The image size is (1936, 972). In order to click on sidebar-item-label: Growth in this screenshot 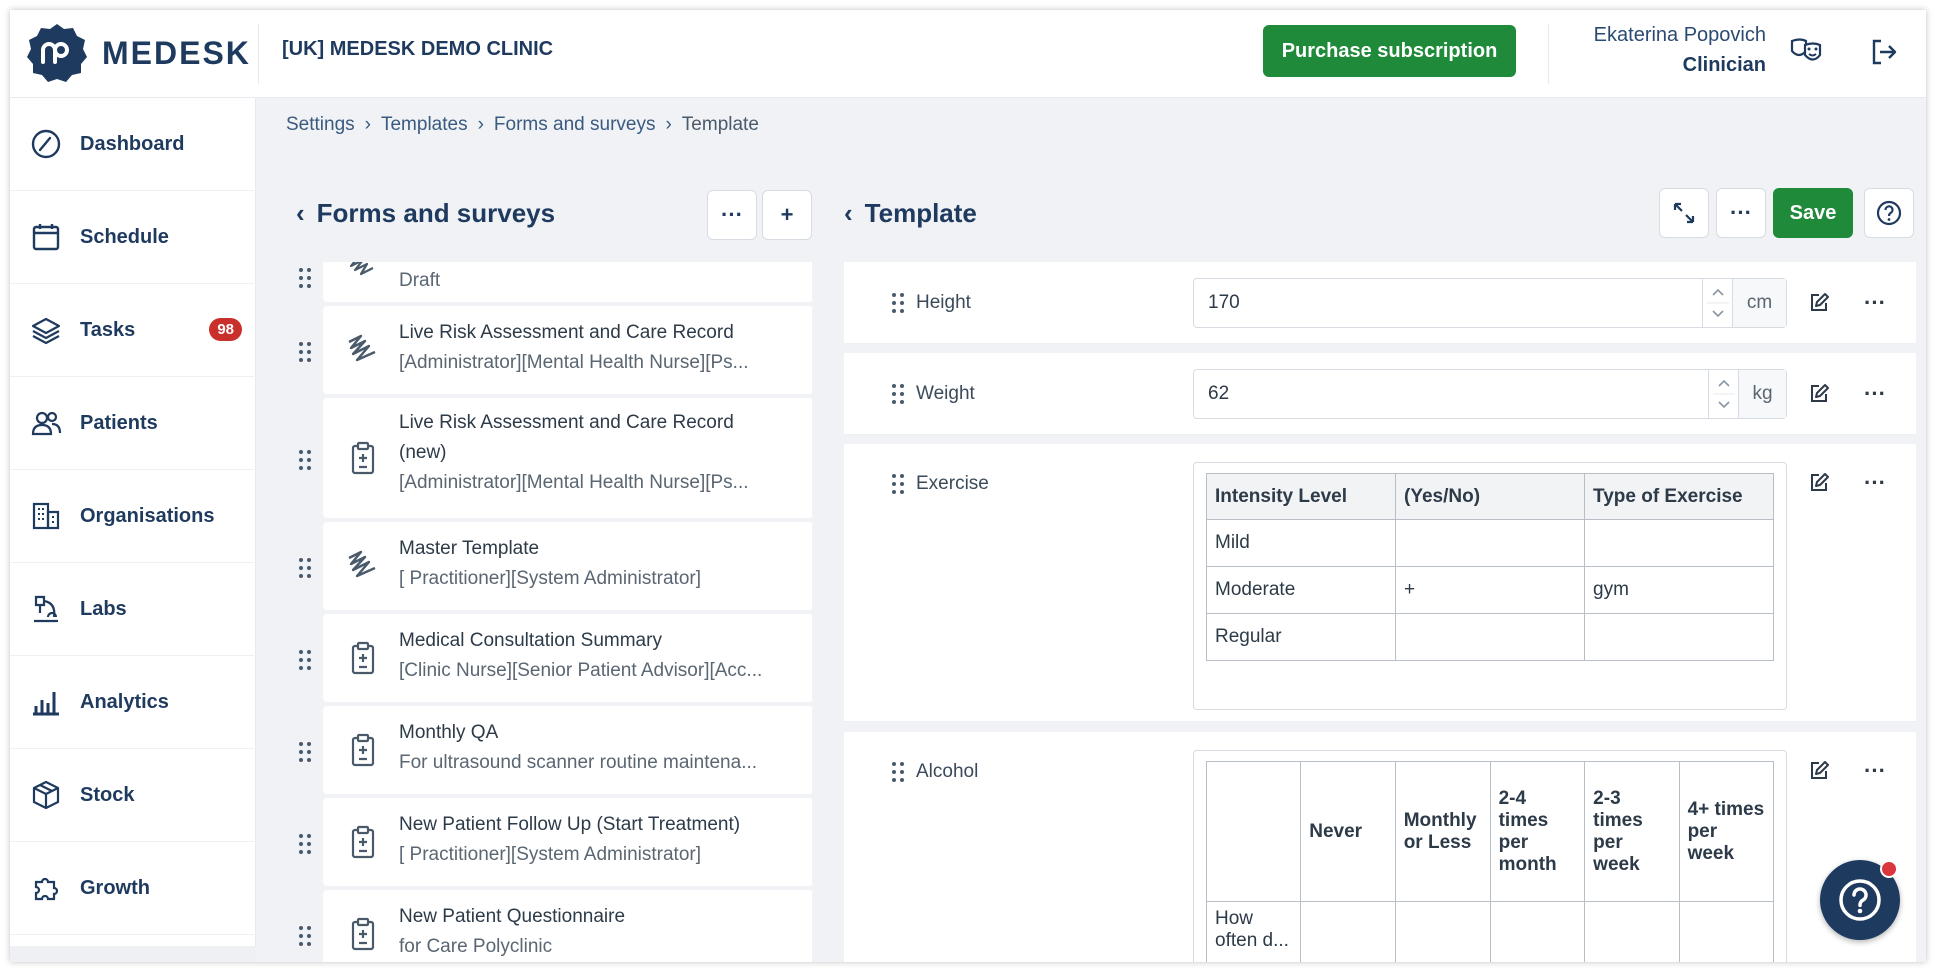, I will do `click(115, 887)`.